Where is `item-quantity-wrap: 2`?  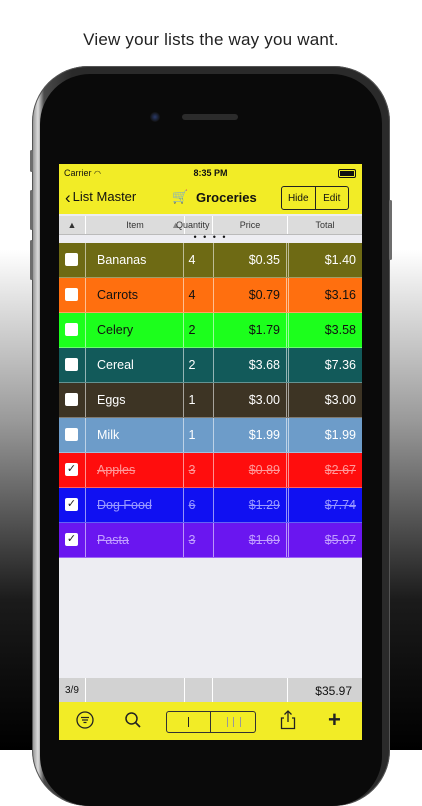 item-quantity-wrap: 2 is located at coordinates (192, 330).